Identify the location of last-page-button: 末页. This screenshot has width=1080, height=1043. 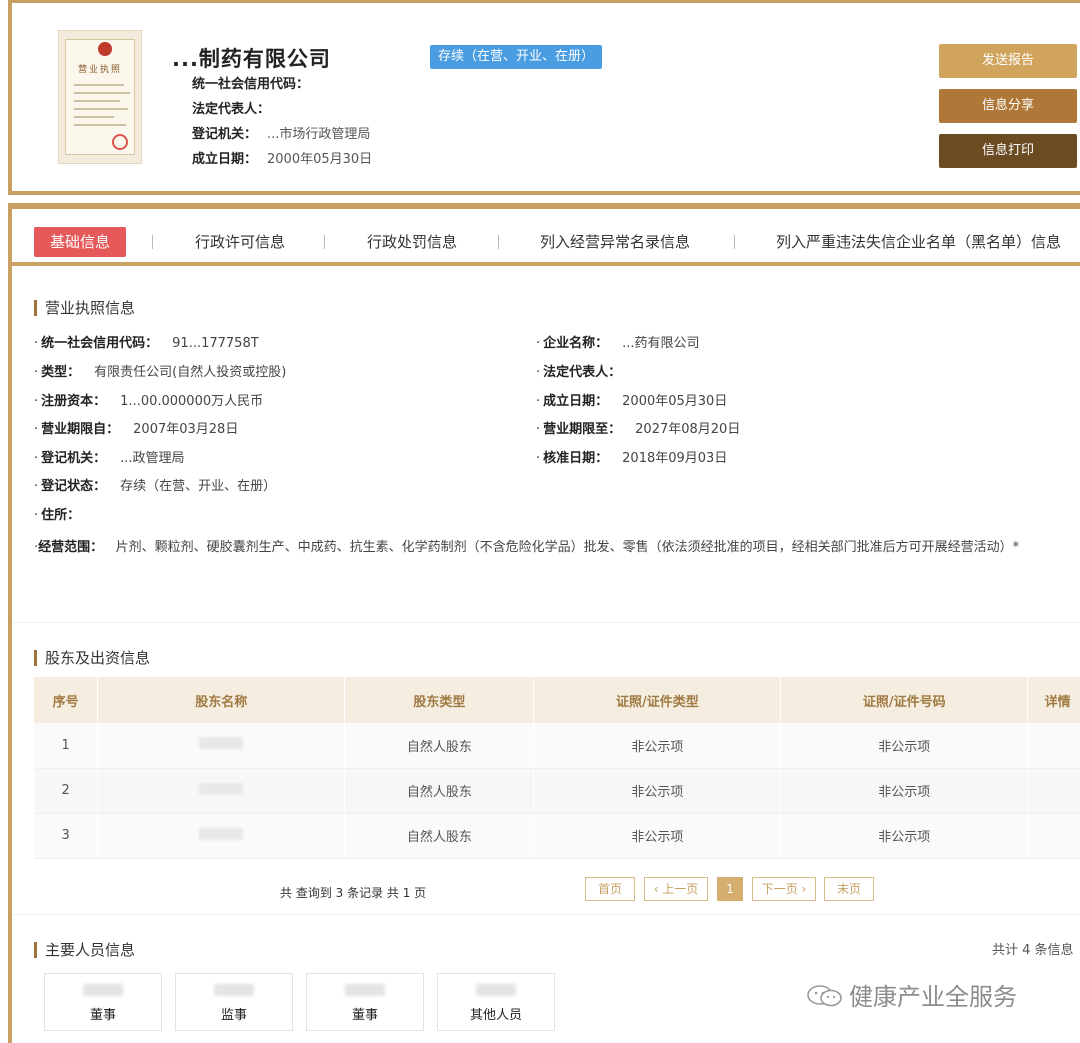
(849, 889).